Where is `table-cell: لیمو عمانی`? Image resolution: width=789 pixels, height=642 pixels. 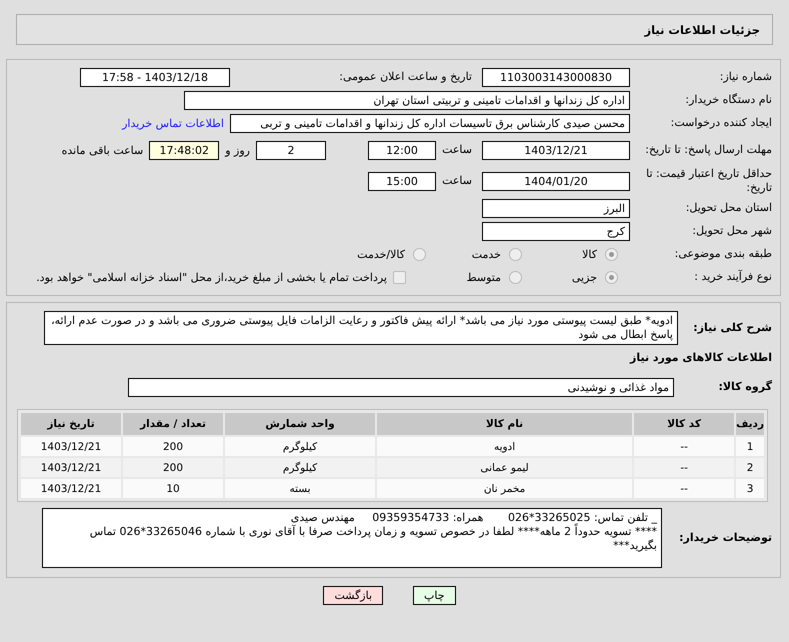
table-cell: لیمو عمانی is located at coordinates (504, 467).